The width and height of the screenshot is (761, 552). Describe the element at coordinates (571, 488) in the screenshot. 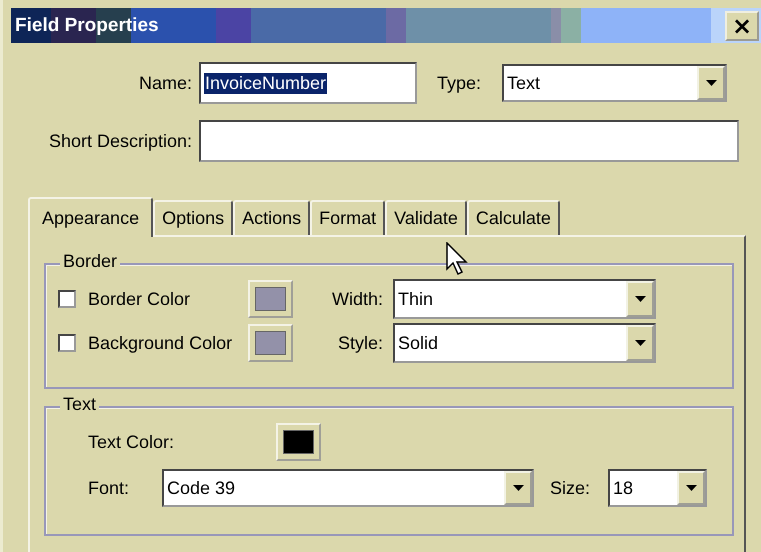

I see `field-label: Size:` at that location.